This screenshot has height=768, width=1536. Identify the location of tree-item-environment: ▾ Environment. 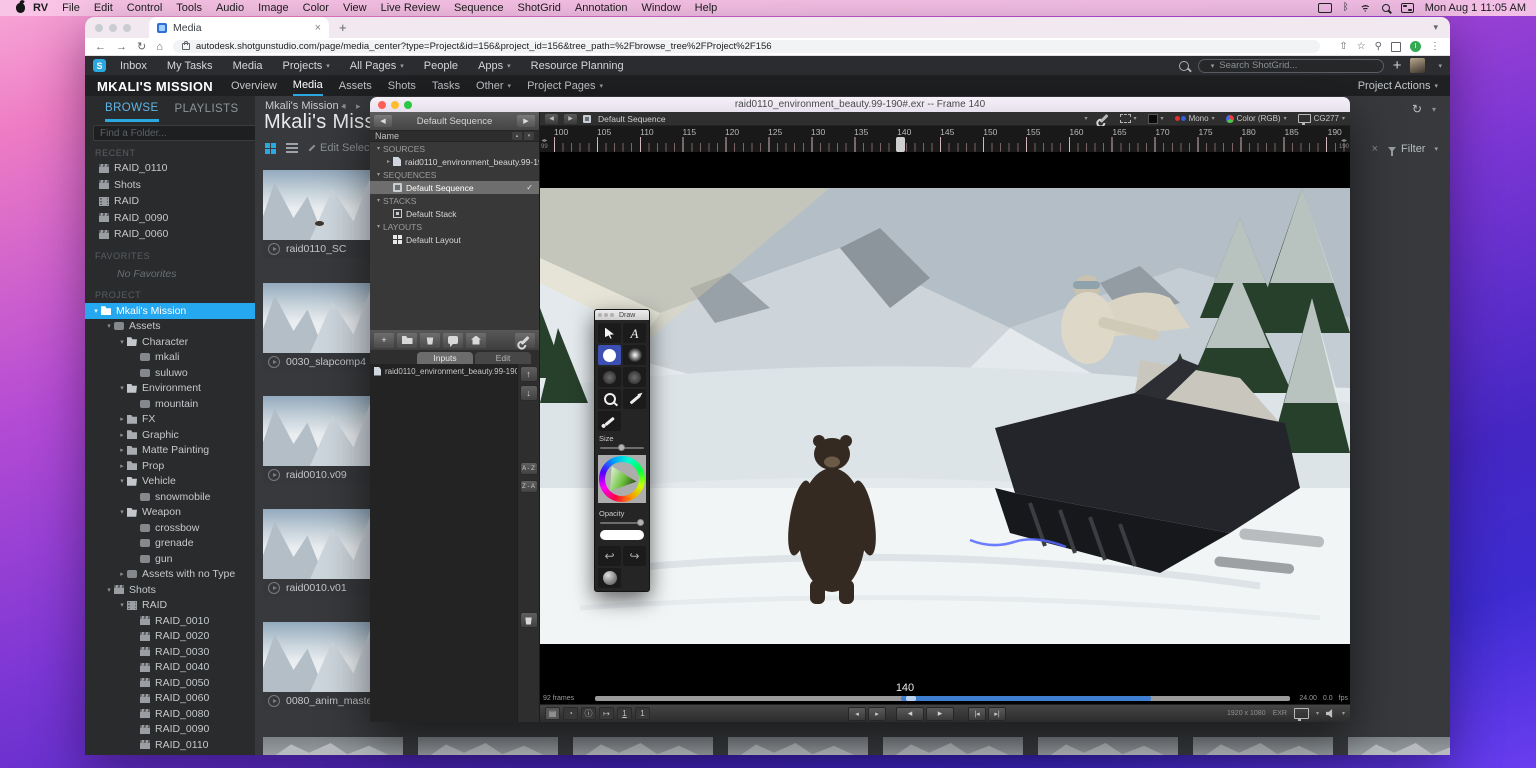
(170, 389).